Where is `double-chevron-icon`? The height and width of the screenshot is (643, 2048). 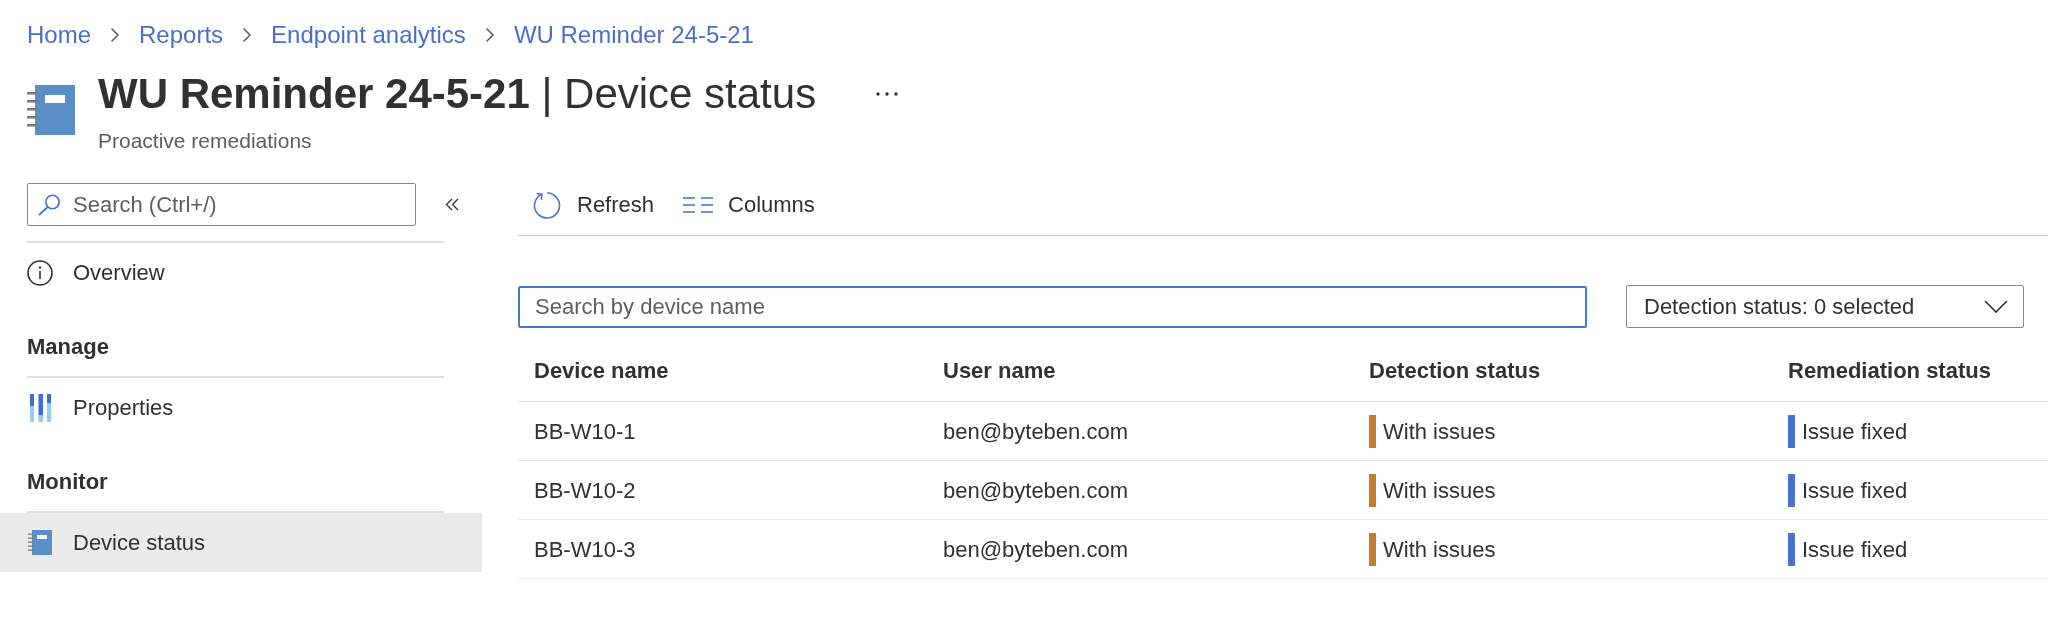
double-chevron-icon is located at coordinates (452, 204).